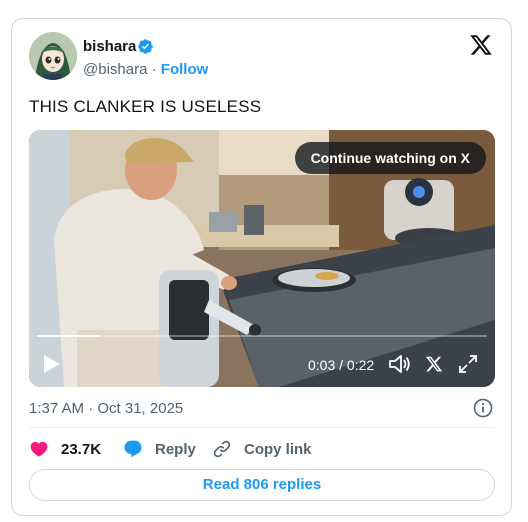 This screenshot has height=522, width=528. Describe the element at coordinates (262, 485) in the screenshot. I see `read-replies-button: Read 806 replies` at that location.